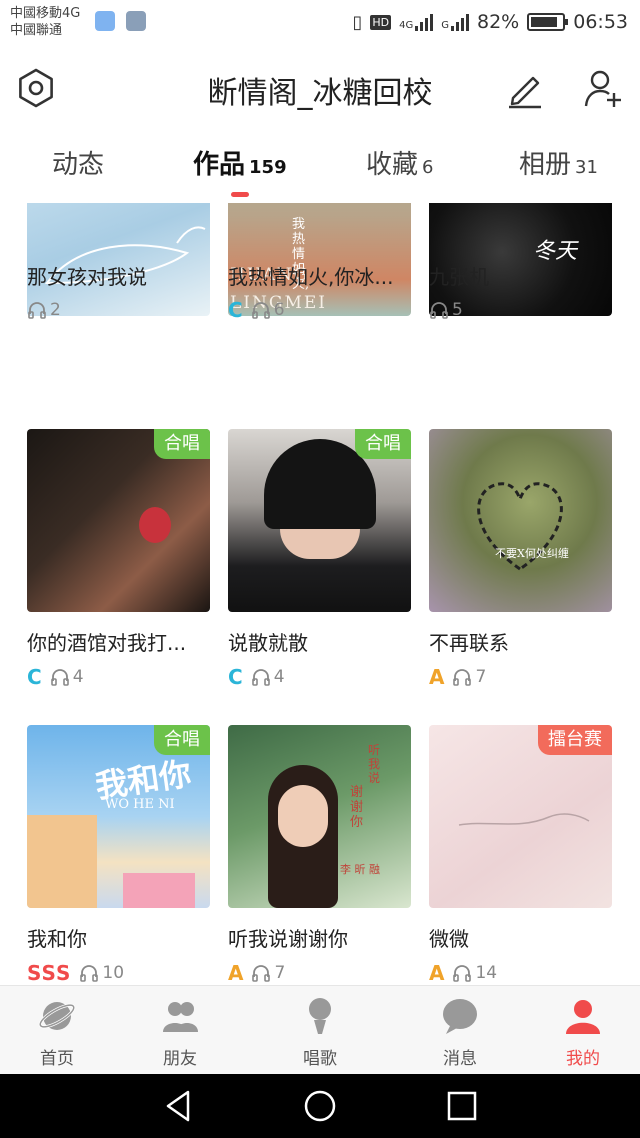 This screenshot has height=1138, width=640. Describe the element at coordinates (457, 310) in the screenshot. I see `play-count-value: 5` at that location.